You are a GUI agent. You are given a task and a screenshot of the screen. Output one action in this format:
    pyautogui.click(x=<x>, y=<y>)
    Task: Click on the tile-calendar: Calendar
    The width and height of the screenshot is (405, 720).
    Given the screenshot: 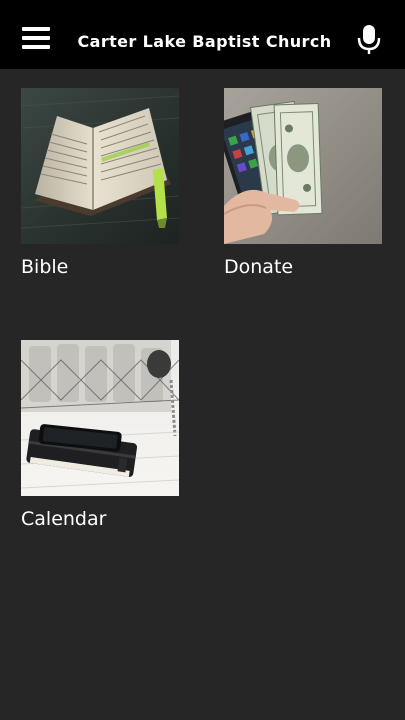 What is the action you would take?
    pyautogui.click(x=100, y=440)
    